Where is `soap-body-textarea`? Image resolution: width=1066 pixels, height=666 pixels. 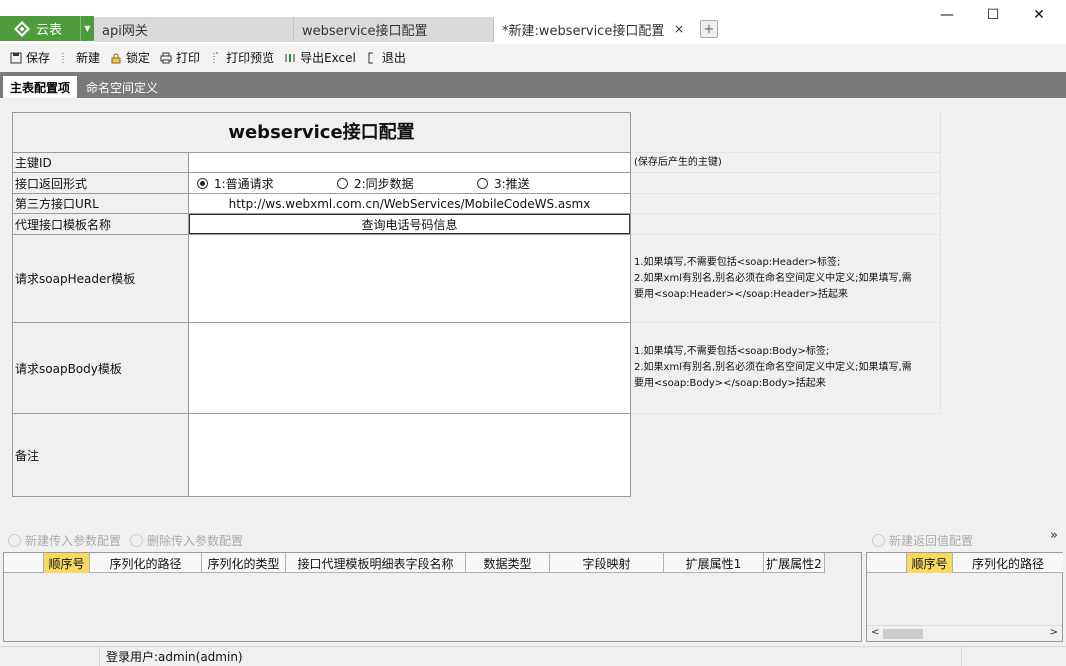 soap-body-textarea is located at coordinates (409, 368).